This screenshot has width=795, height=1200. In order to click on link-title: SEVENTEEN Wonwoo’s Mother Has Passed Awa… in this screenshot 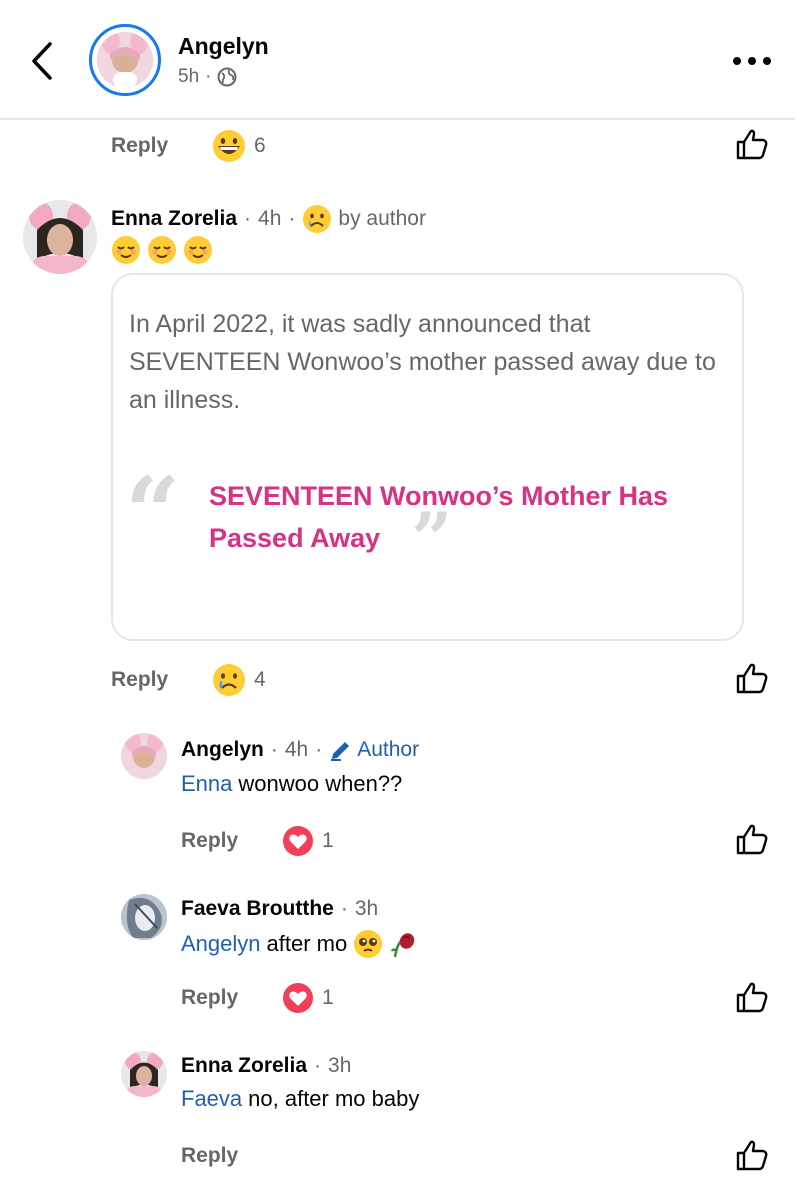, I will do `click(439, 517)`.